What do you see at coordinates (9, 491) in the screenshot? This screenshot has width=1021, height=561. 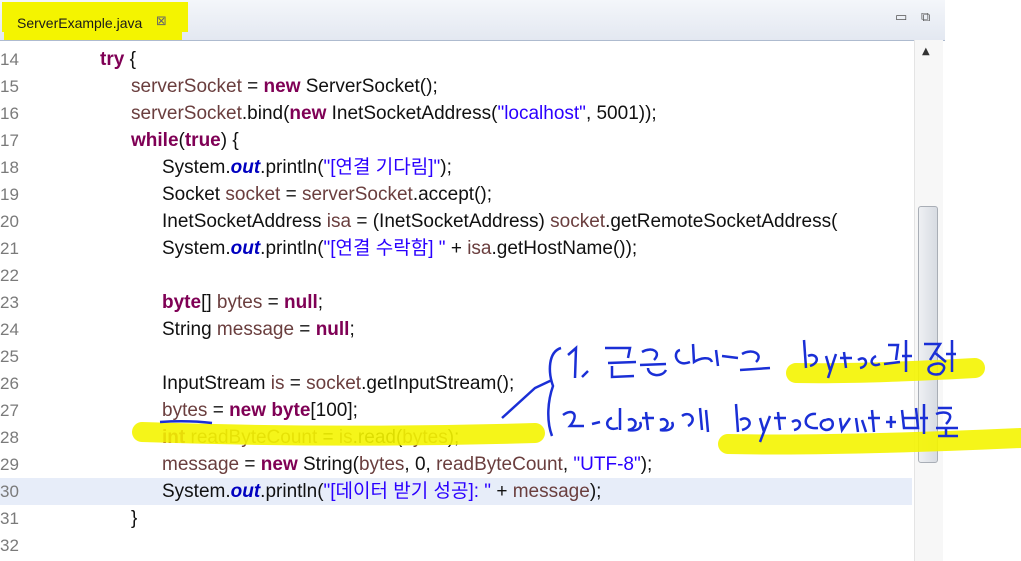 I see `line-number: 30` at bounding box center [9, 491].